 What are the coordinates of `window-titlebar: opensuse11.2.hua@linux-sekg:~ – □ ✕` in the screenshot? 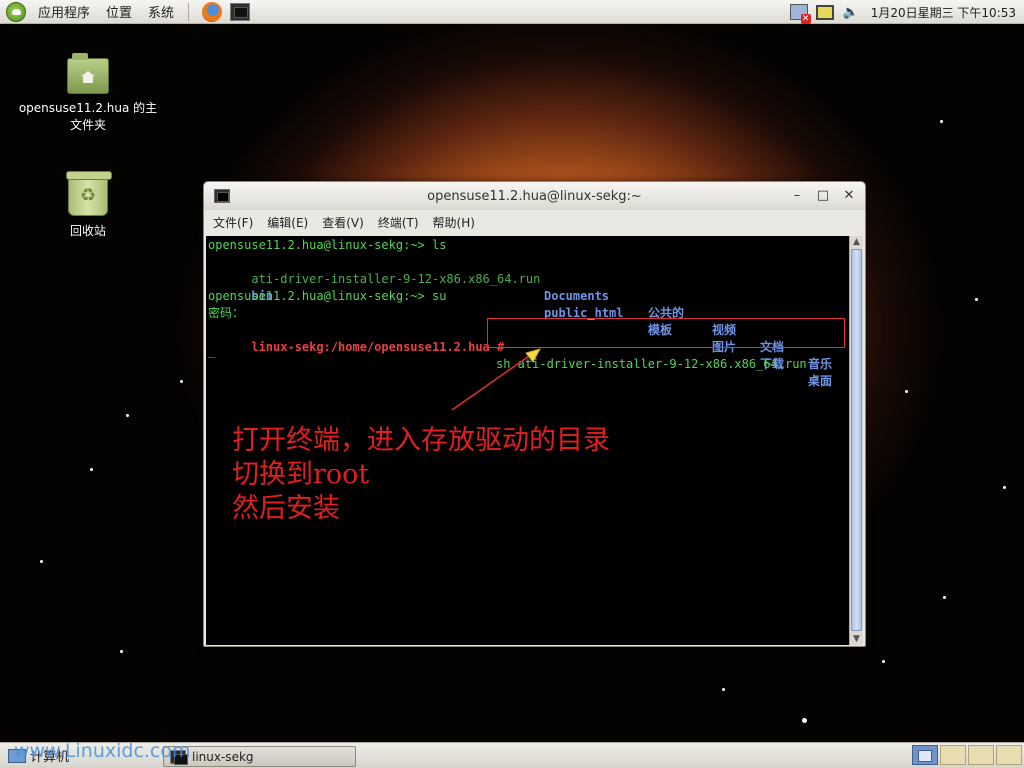 It's located at (534, 196).